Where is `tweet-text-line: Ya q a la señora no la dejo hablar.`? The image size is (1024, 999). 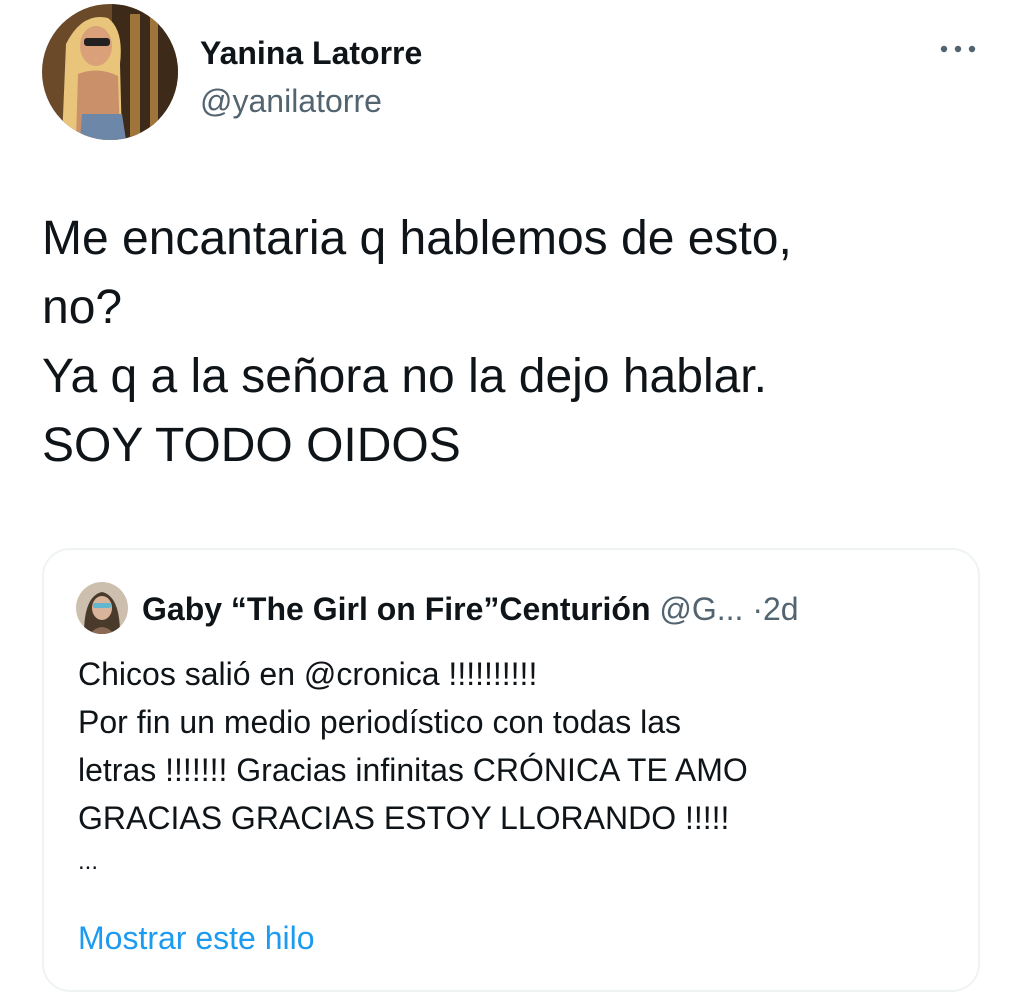
tweet-text-line: Ya q a la señora no la dejo hablar. is located at coordinates (404, 376).